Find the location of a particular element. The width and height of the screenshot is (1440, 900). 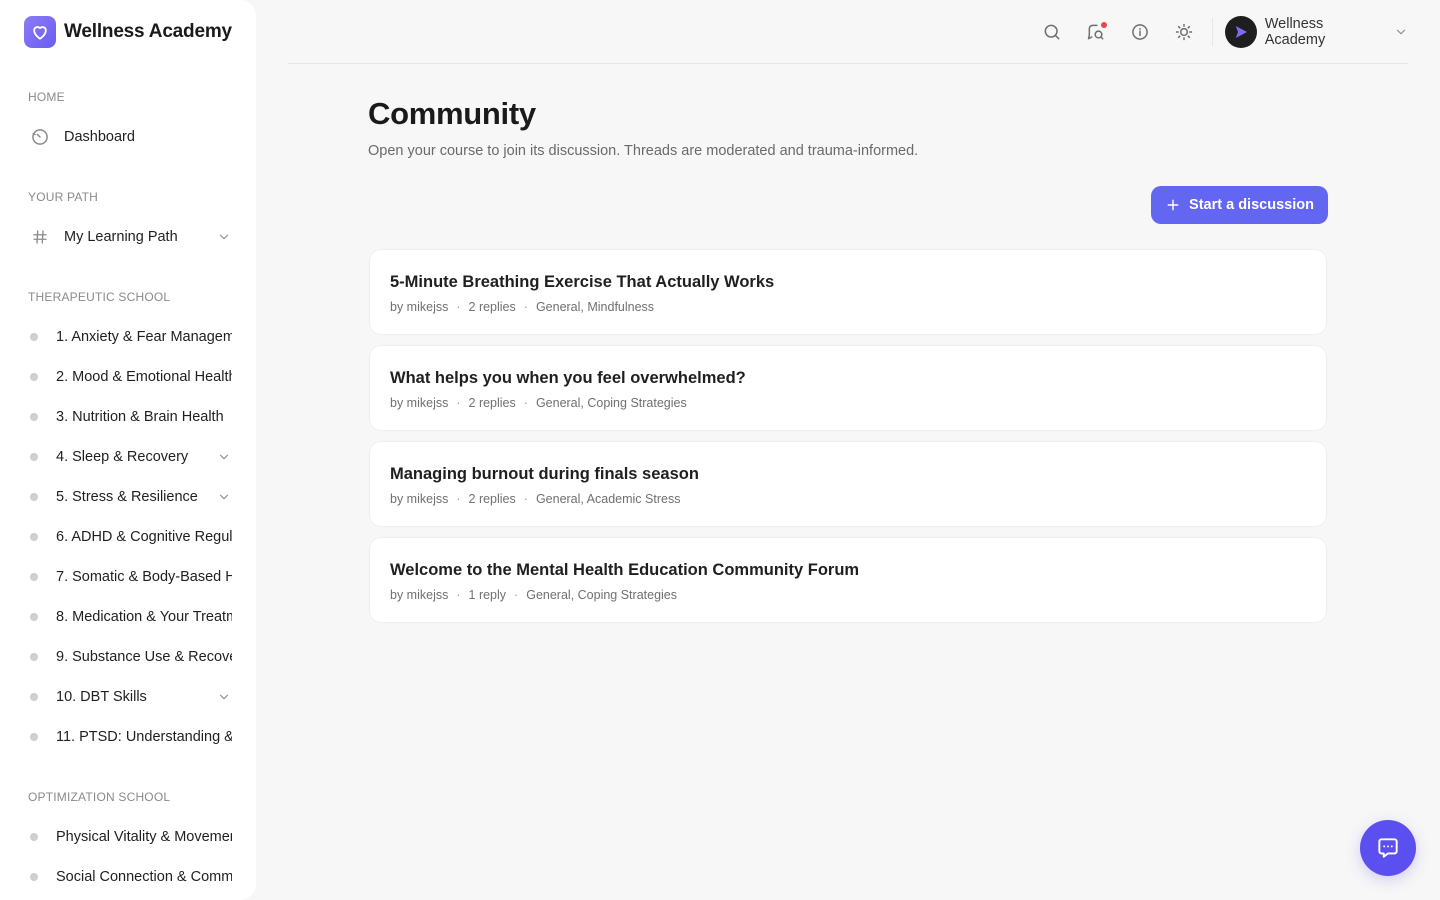

topbar-divider is located at coordinates (1212, 32).